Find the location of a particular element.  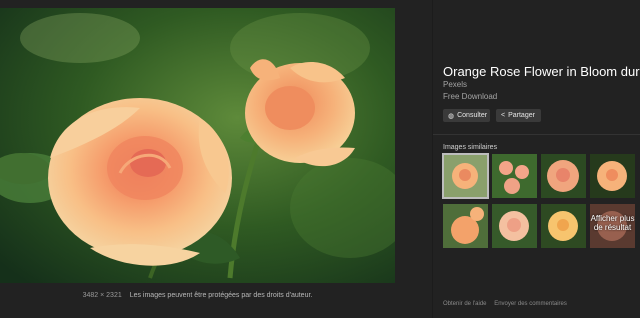

image-dimensions: 3482 × 2321 is located at coordinates (102, 295).